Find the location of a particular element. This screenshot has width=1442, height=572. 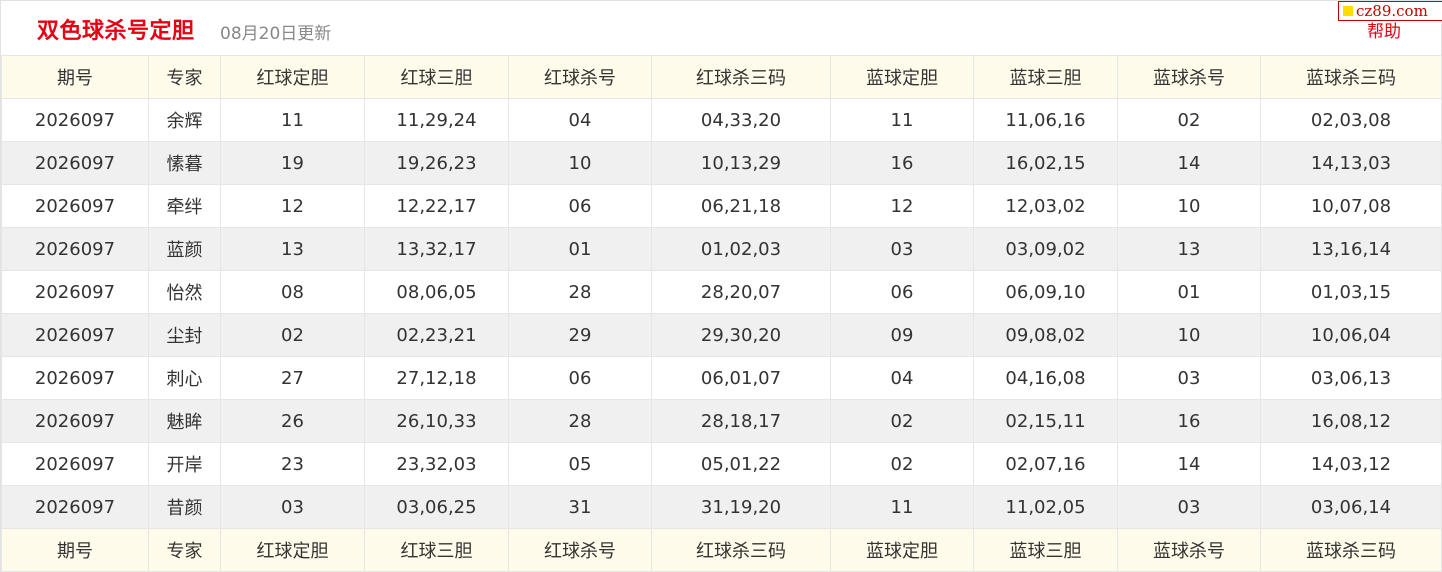

cell-blue-three: 04,16,08 is located at coordinates (1045, 378).